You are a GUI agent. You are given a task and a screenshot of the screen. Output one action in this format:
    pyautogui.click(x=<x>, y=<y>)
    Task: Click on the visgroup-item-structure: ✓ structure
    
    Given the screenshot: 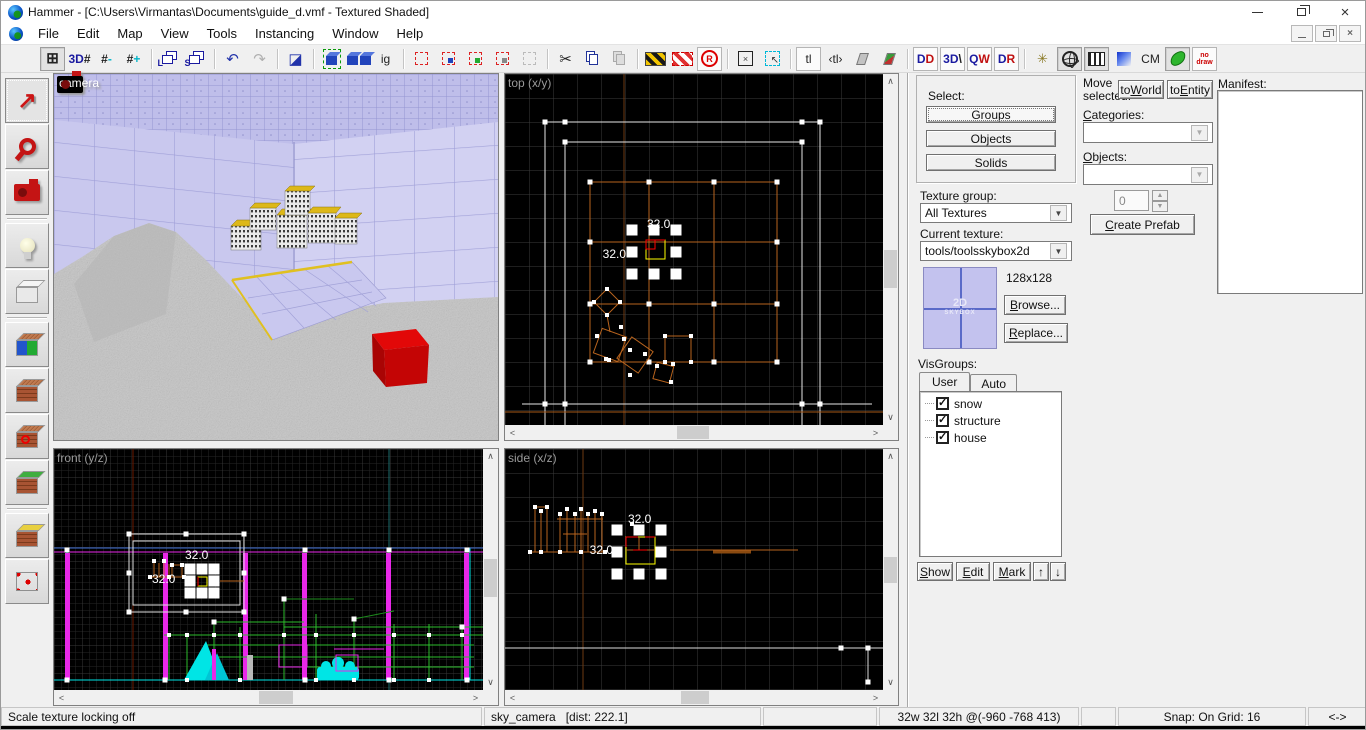 What is the action you would take?
    pyautogui.click(x=990, y=420)
    